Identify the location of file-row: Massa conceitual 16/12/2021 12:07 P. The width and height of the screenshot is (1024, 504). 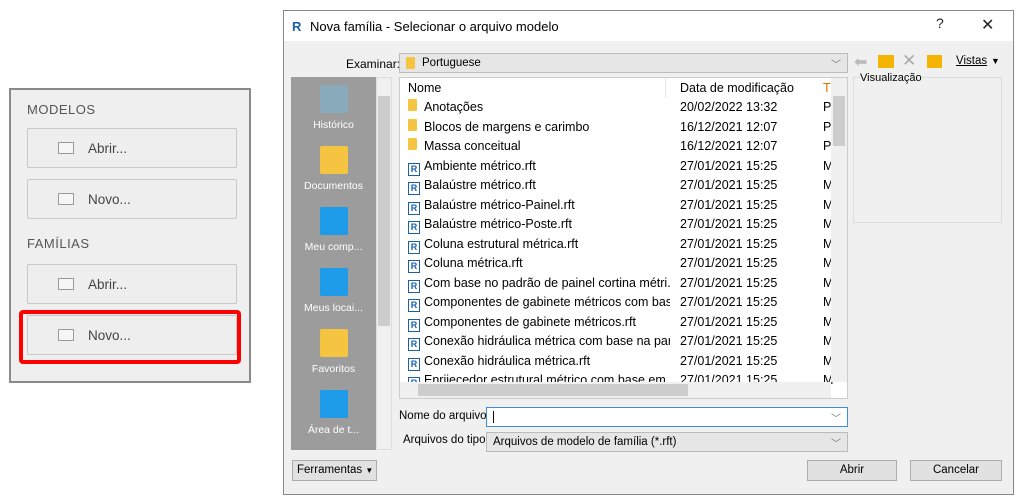
(615, 147).